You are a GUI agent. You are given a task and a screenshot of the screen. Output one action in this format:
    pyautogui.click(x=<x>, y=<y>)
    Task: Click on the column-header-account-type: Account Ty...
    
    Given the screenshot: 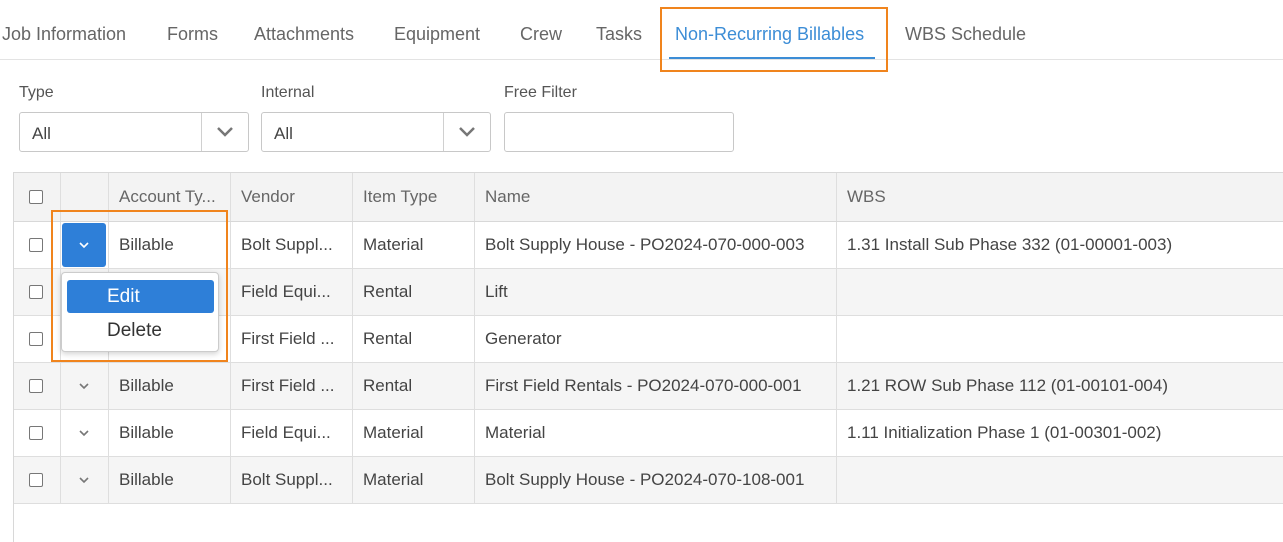 What is the action you would take?
    pyautogui.click(x=170, y=197)
    